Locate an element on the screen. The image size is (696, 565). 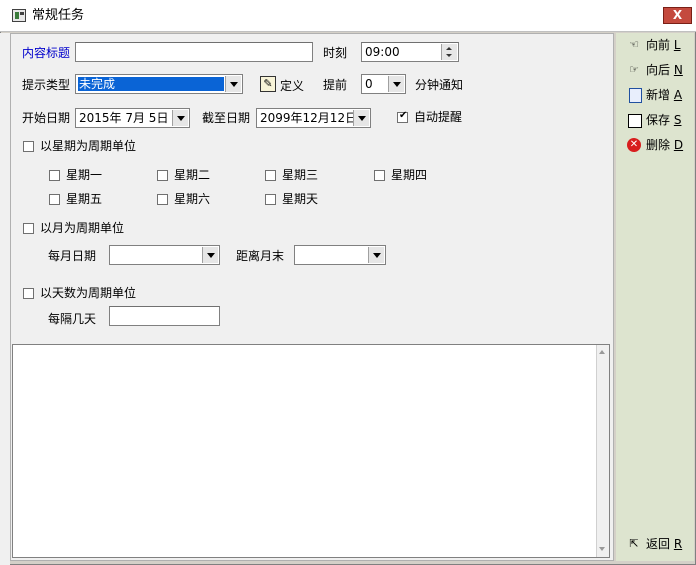
prev-label: 向前 is located at coordinates (658, 45).